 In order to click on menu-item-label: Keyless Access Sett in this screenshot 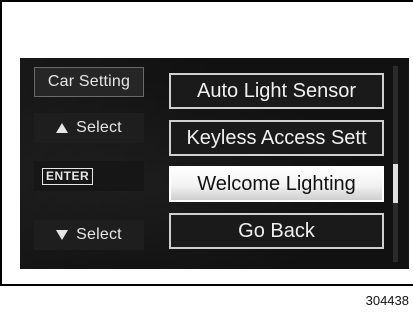, I will do `click(276, 137)`.